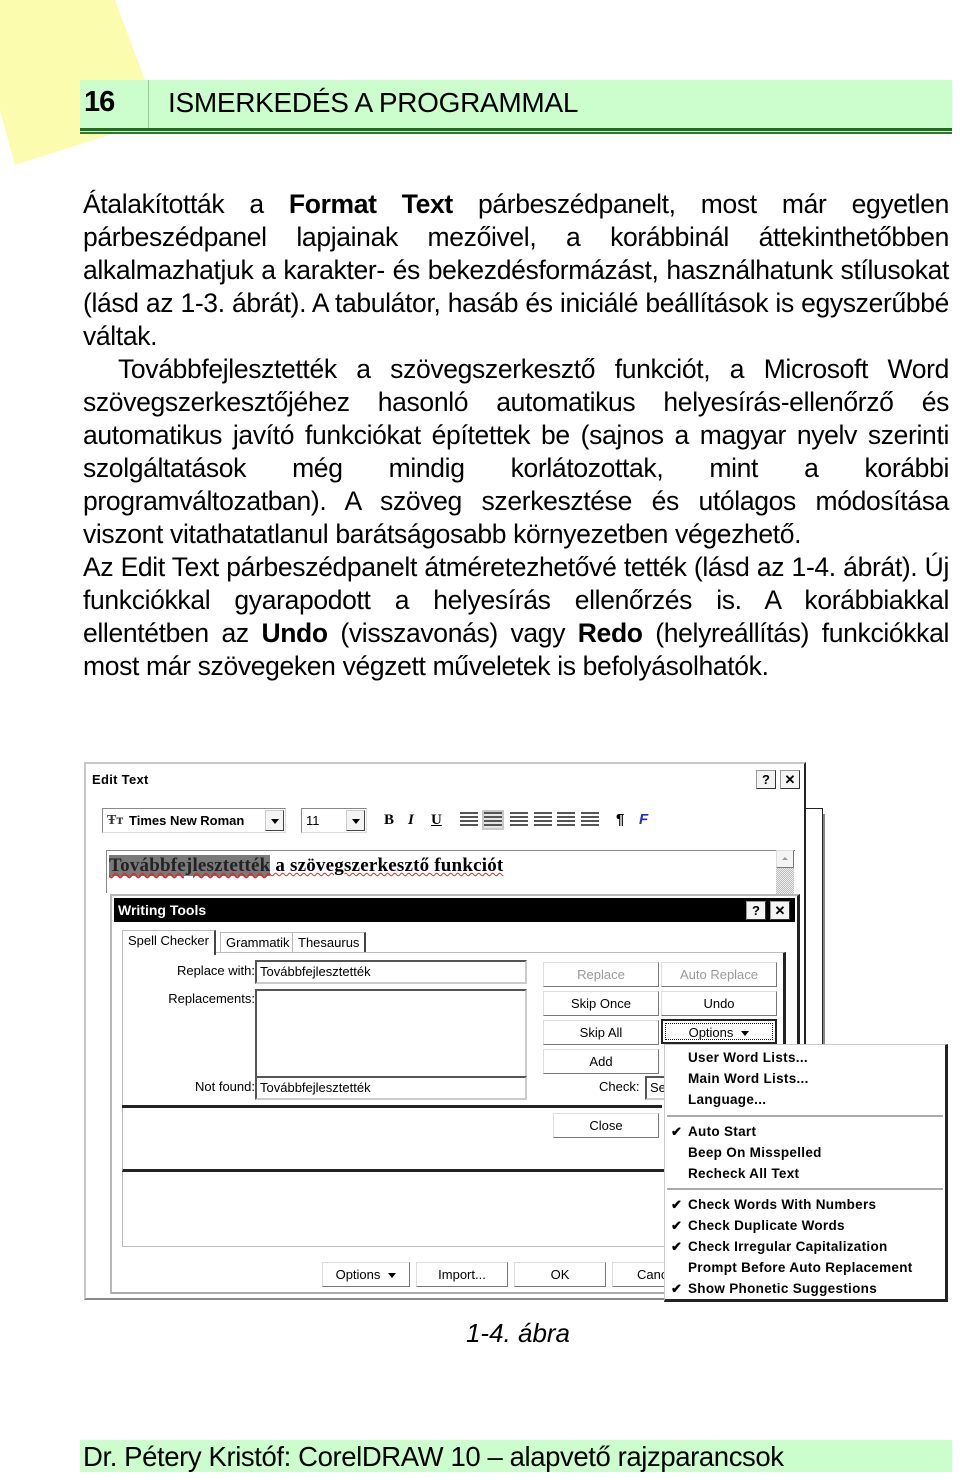 The height and width of the screenshot is (1480, 960). Describe the element at coordinates (805, 1225) in the screenshot. I see `menu-item-check-duplicate-words: ✔ Check Duplicate Words` at that location.